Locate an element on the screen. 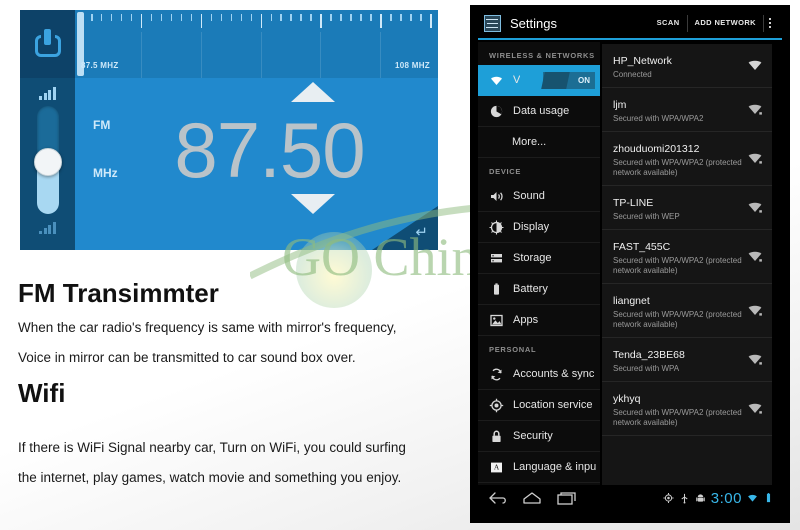 Image resolution: width=800 pixels, height=530 pixels. settings-sliders-icon is located at coordinates (492, 23).